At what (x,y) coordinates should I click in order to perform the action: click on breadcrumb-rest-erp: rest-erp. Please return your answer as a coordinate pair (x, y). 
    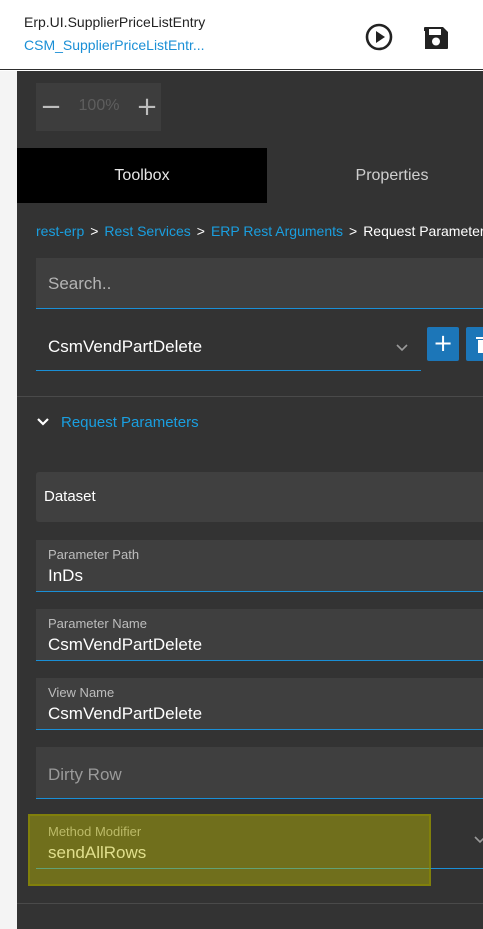
    Looking at the image, I should click on (60, 231).